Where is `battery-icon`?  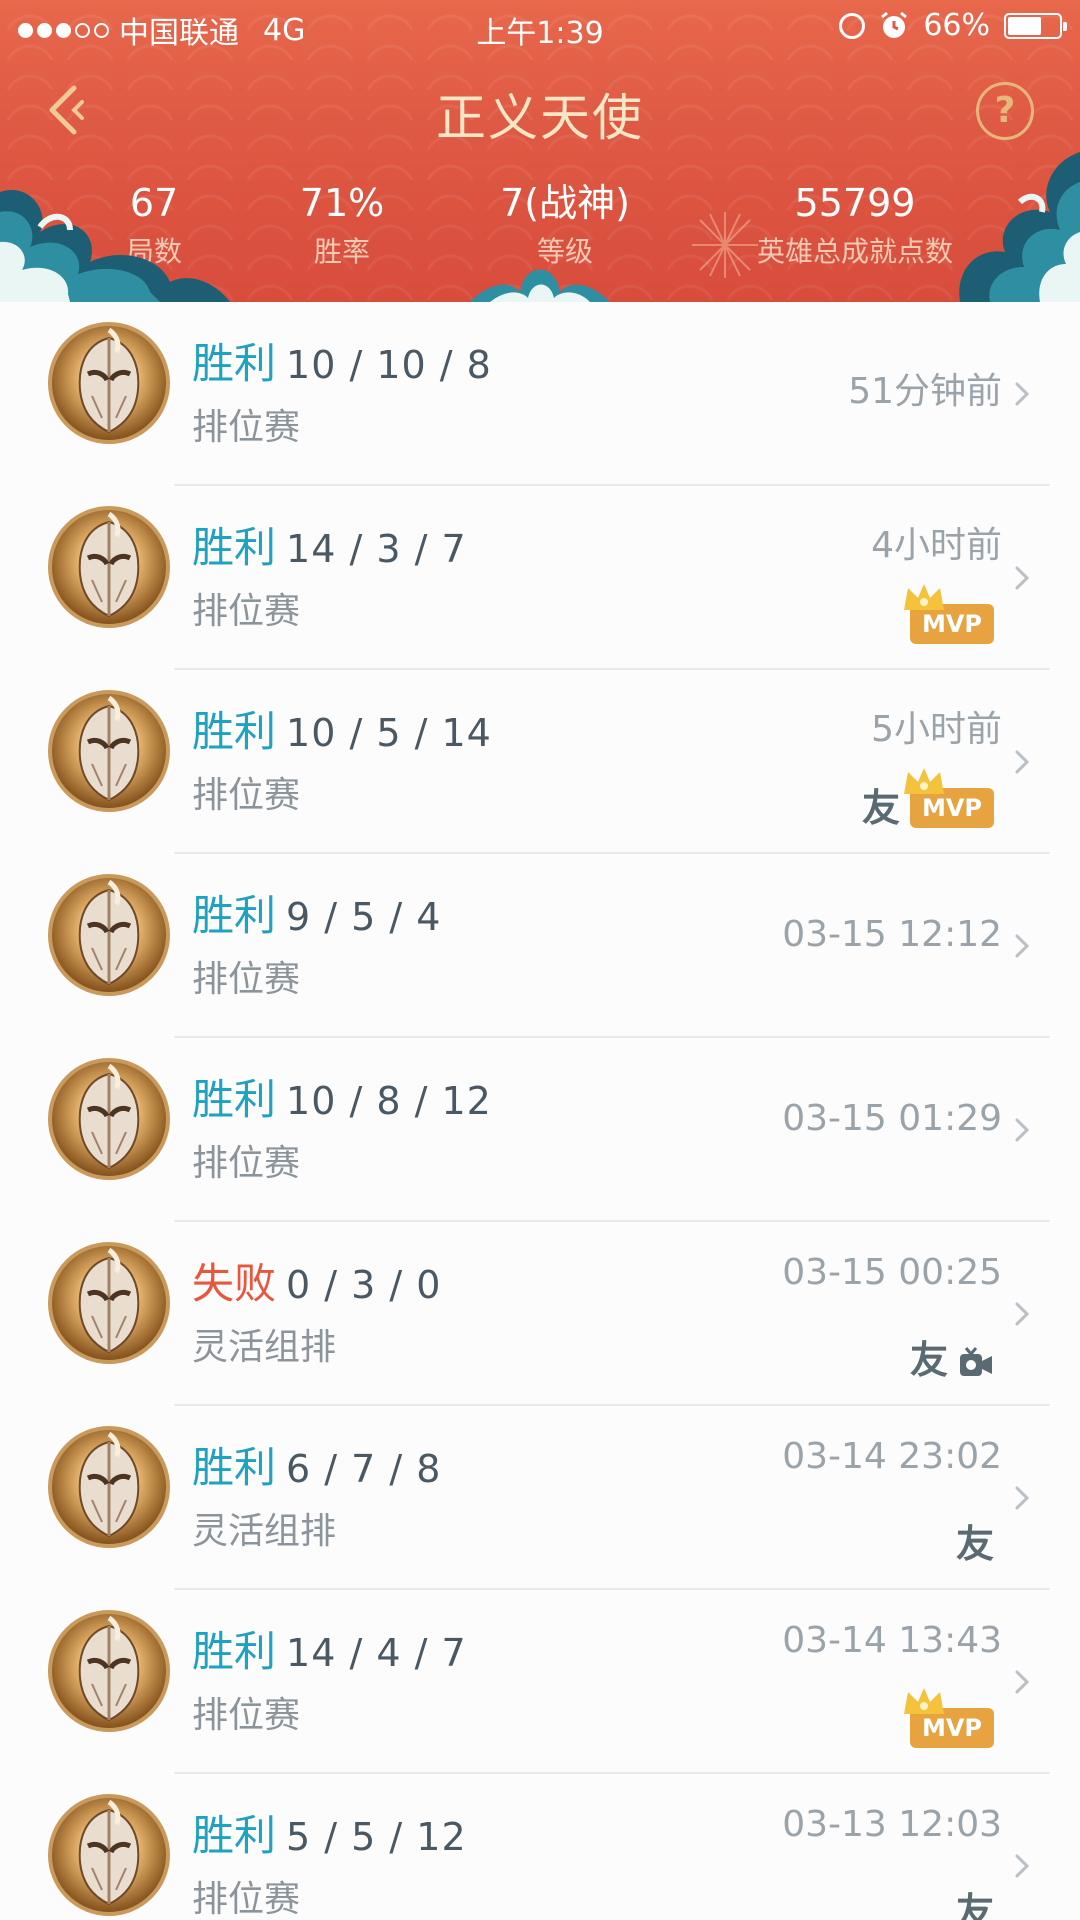 battery-icon is located at coordinates (1035, 25).